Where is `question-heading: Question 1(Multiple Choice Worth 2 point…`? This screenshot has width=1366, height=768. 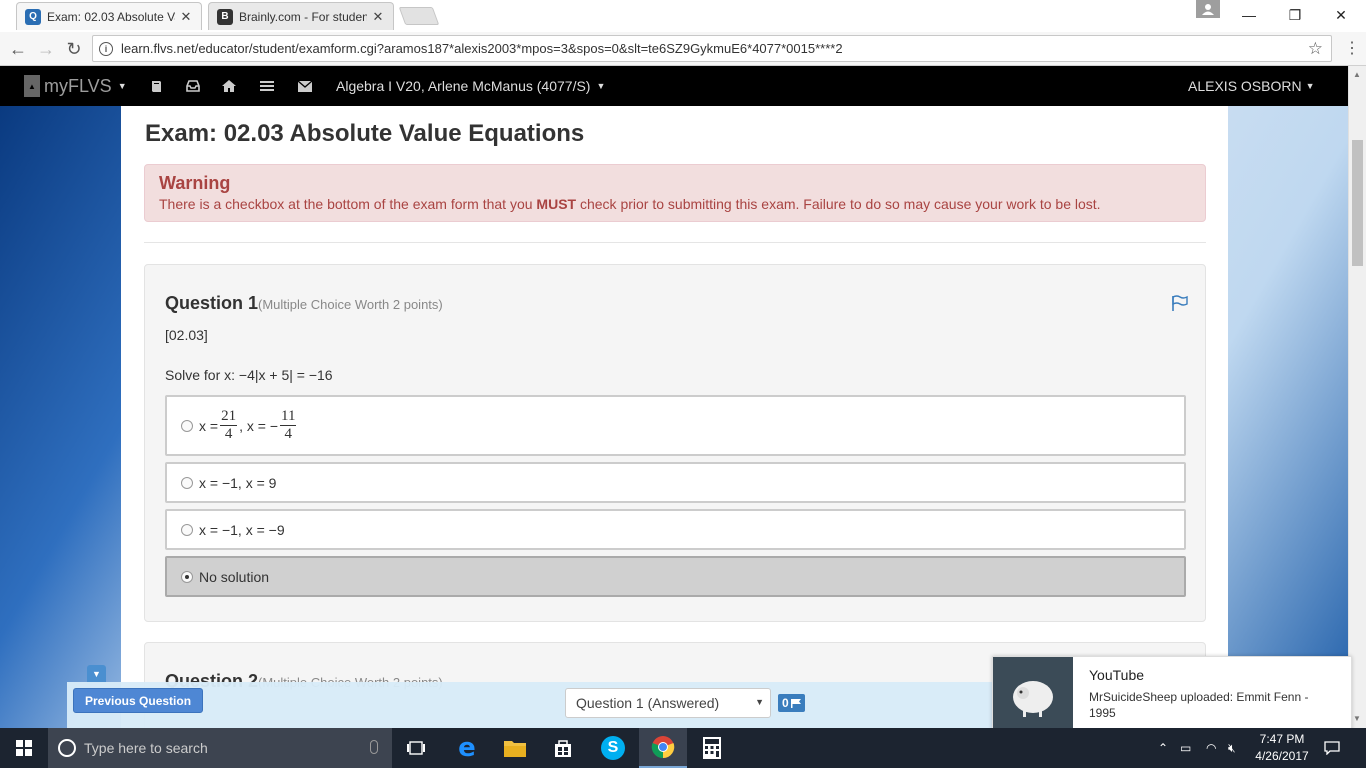 question-heading: Question 1(Multiple Choice Worth 2 point… is located at coordinates (304, 303).